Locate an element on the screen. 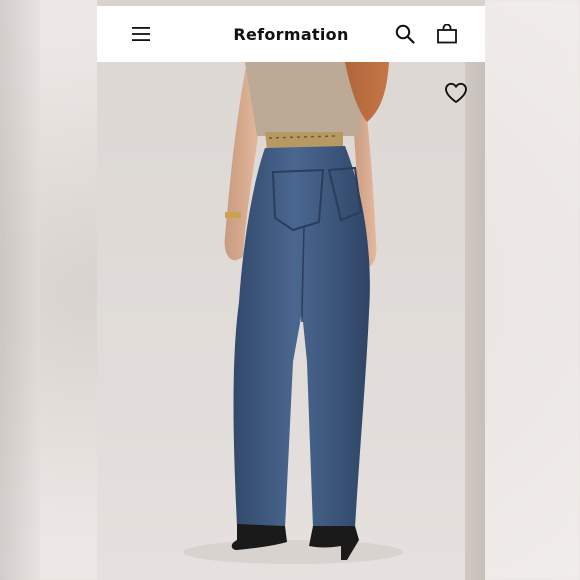  hamburger-menu-icon is located at coordinates (141, 34).